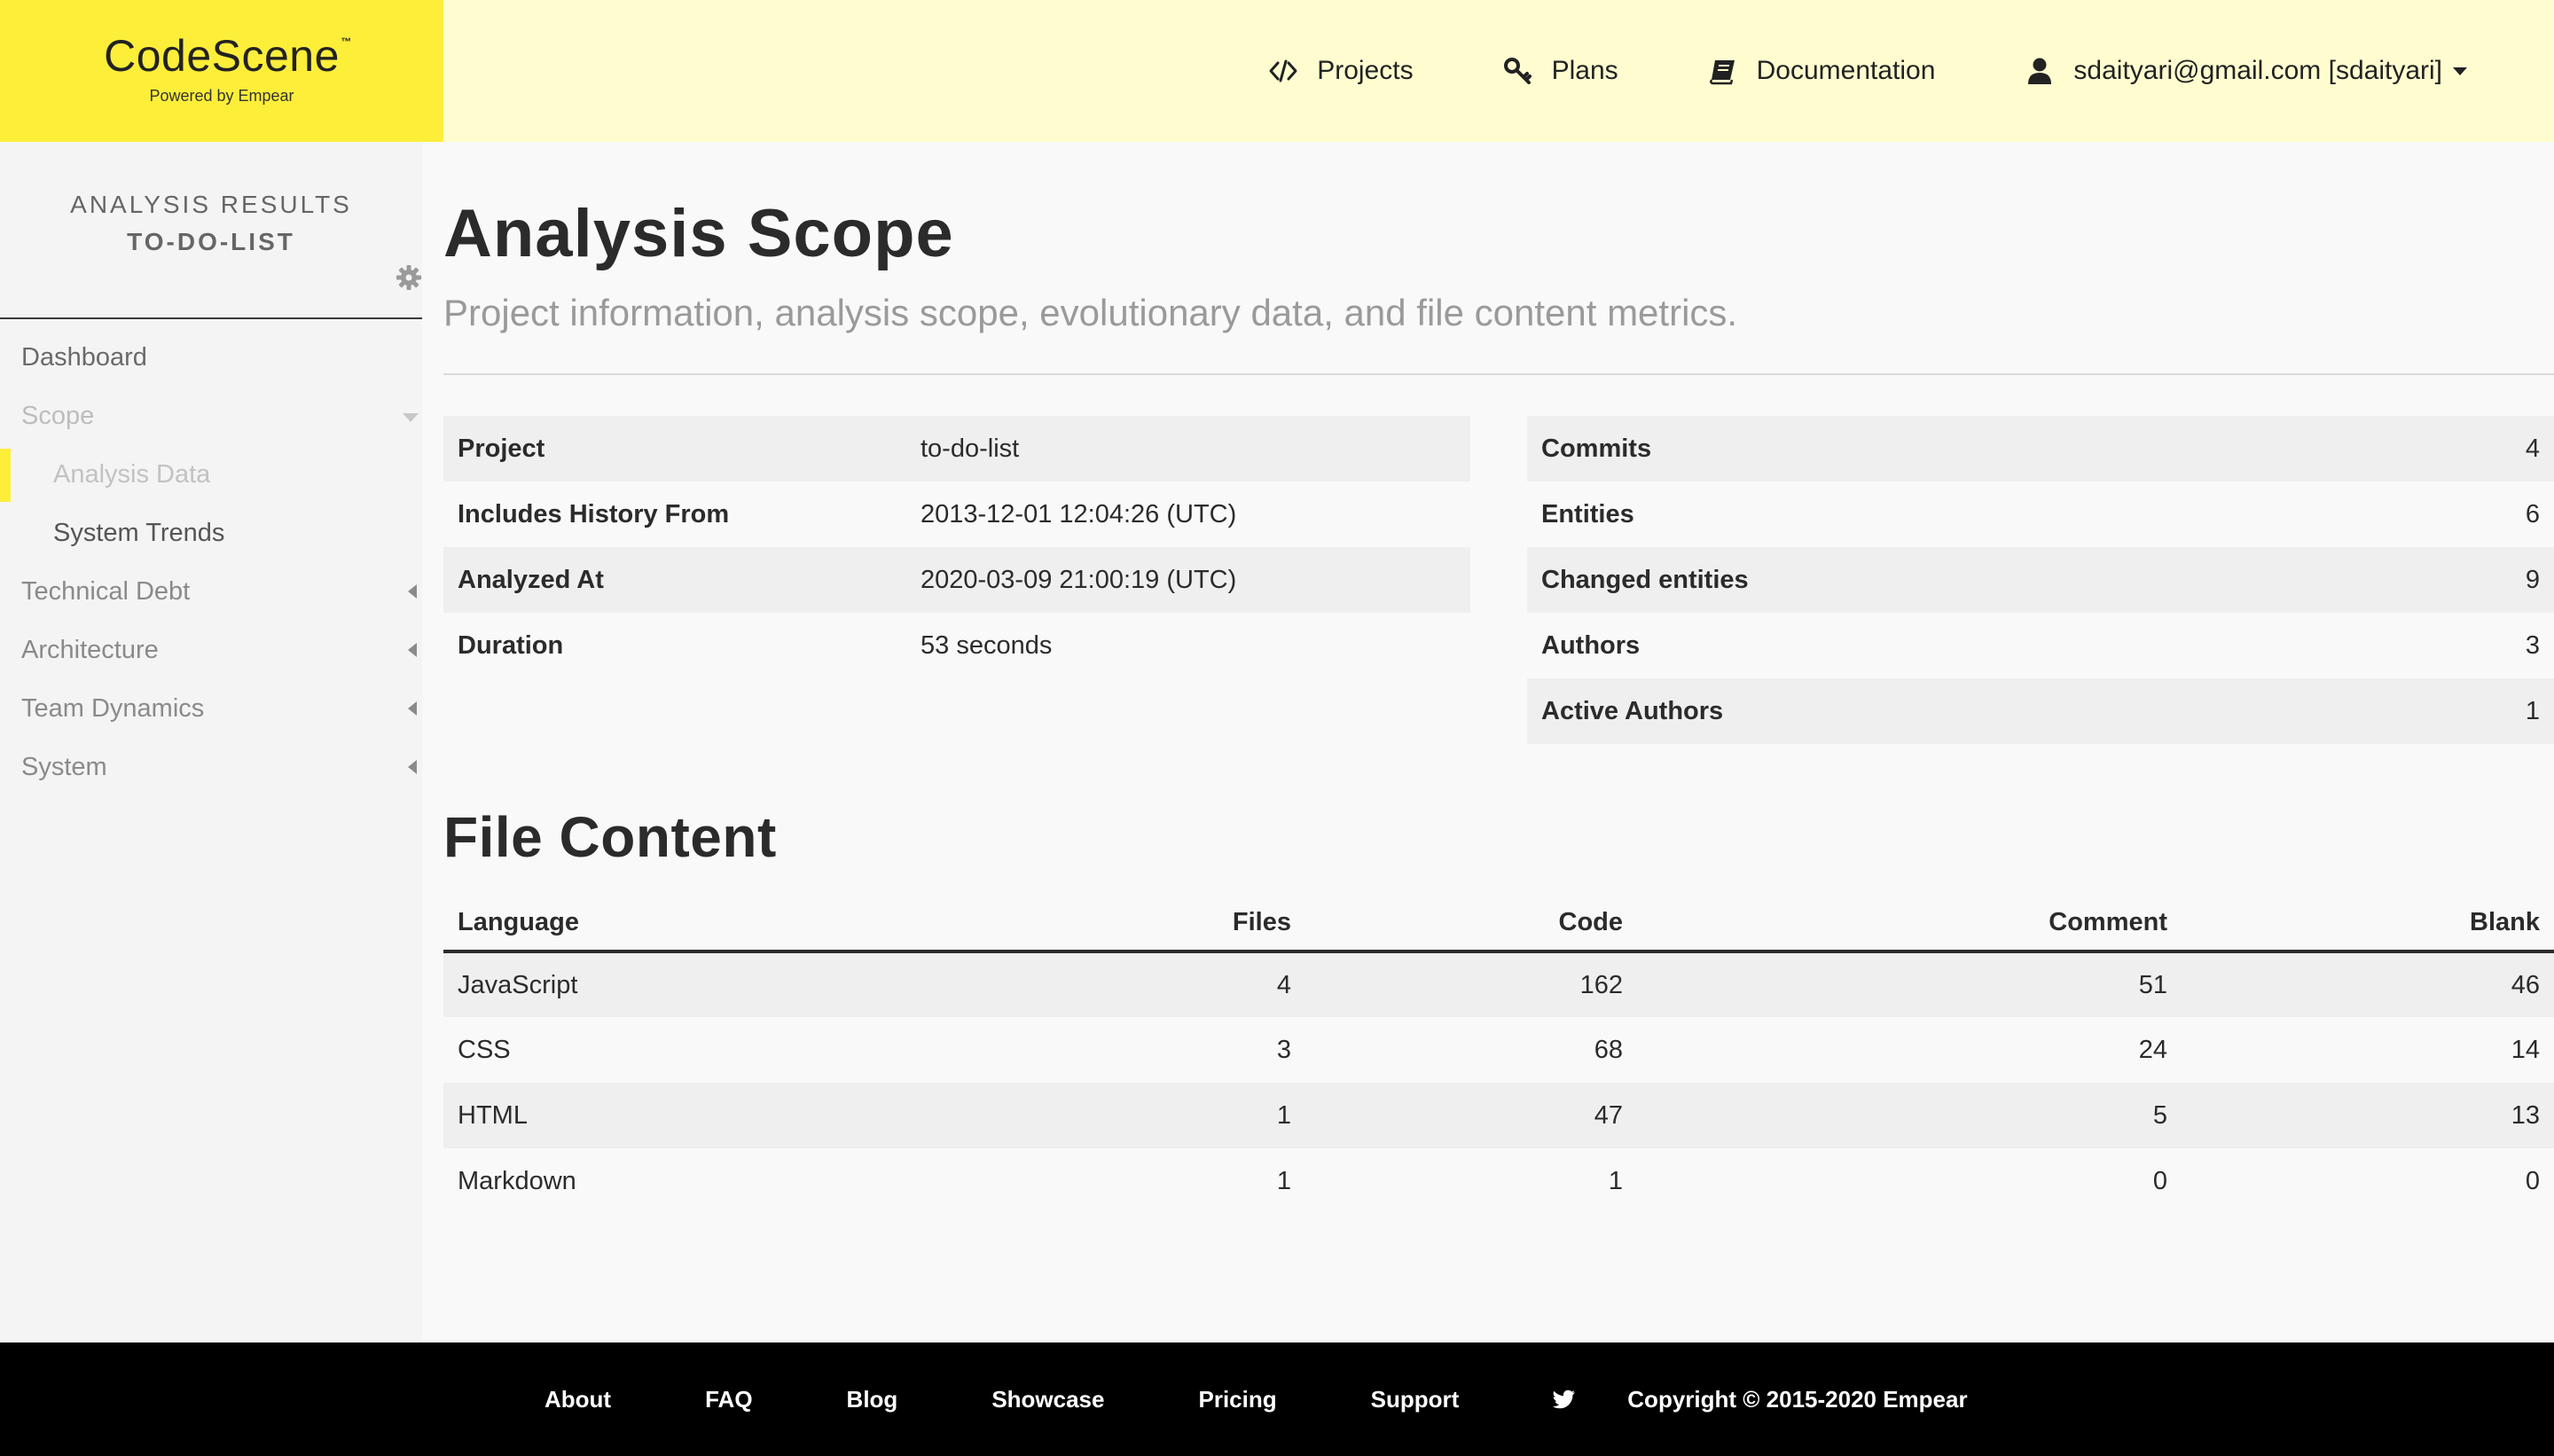 This screenshot has width=2554, height=1456. I want to click on cell-code: 47, so click(1608, 1115).